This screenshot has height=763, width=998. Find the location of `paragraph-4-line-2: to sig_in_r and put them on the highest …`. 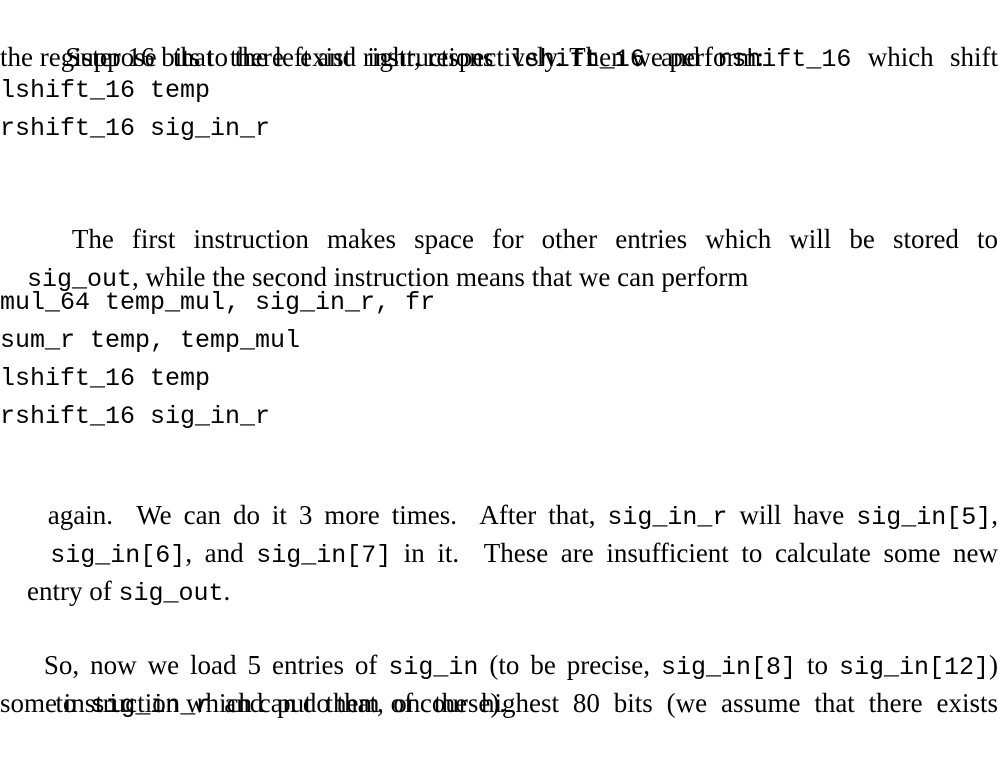

paragraph-4-line-2: to sig_in_r and put them on the highest … is located at coordinates (499, 683).